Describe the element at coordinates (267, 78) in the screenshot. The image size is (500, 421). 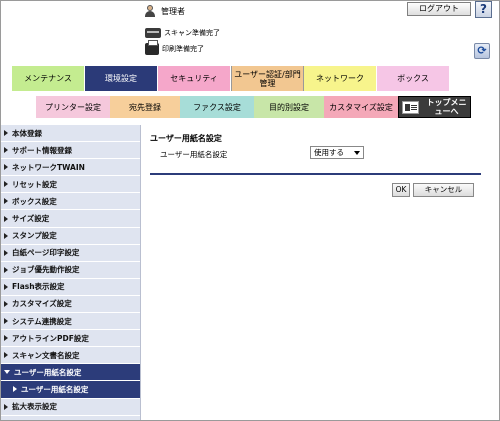
I see `tab-user-auth: ユーザー認証/部門管理` at that location.